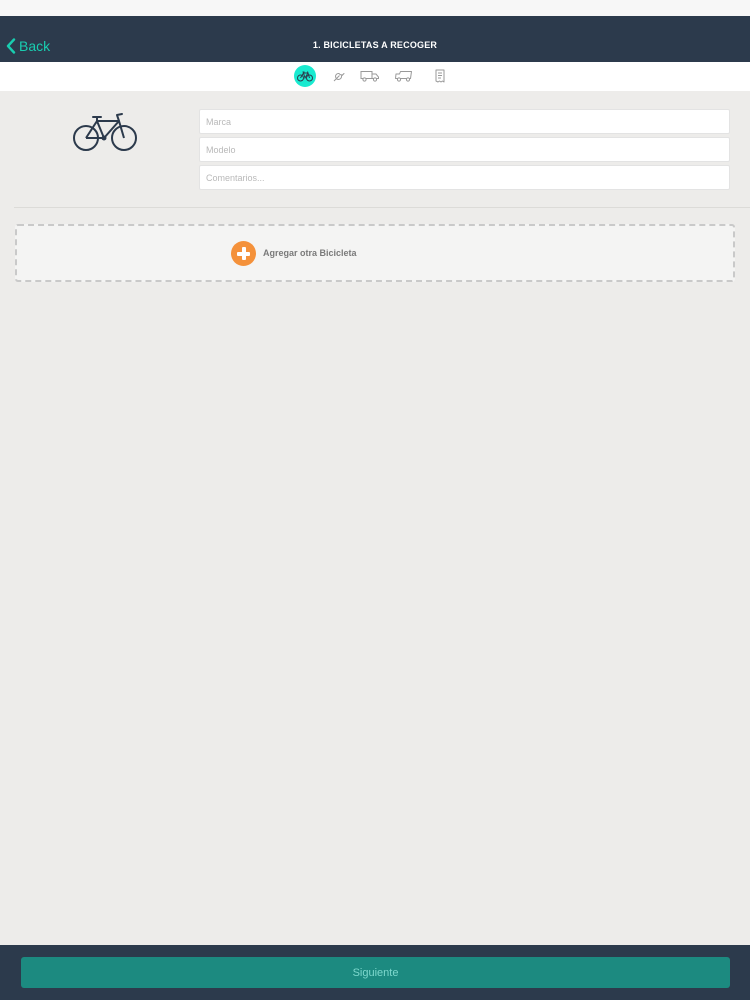 This screenshot has width=750, height=1000. Describe the element at coordinates (310, 253) in the screenshot. I see `add-bicycle-label: Agregar otra Bicicleta` at that location.